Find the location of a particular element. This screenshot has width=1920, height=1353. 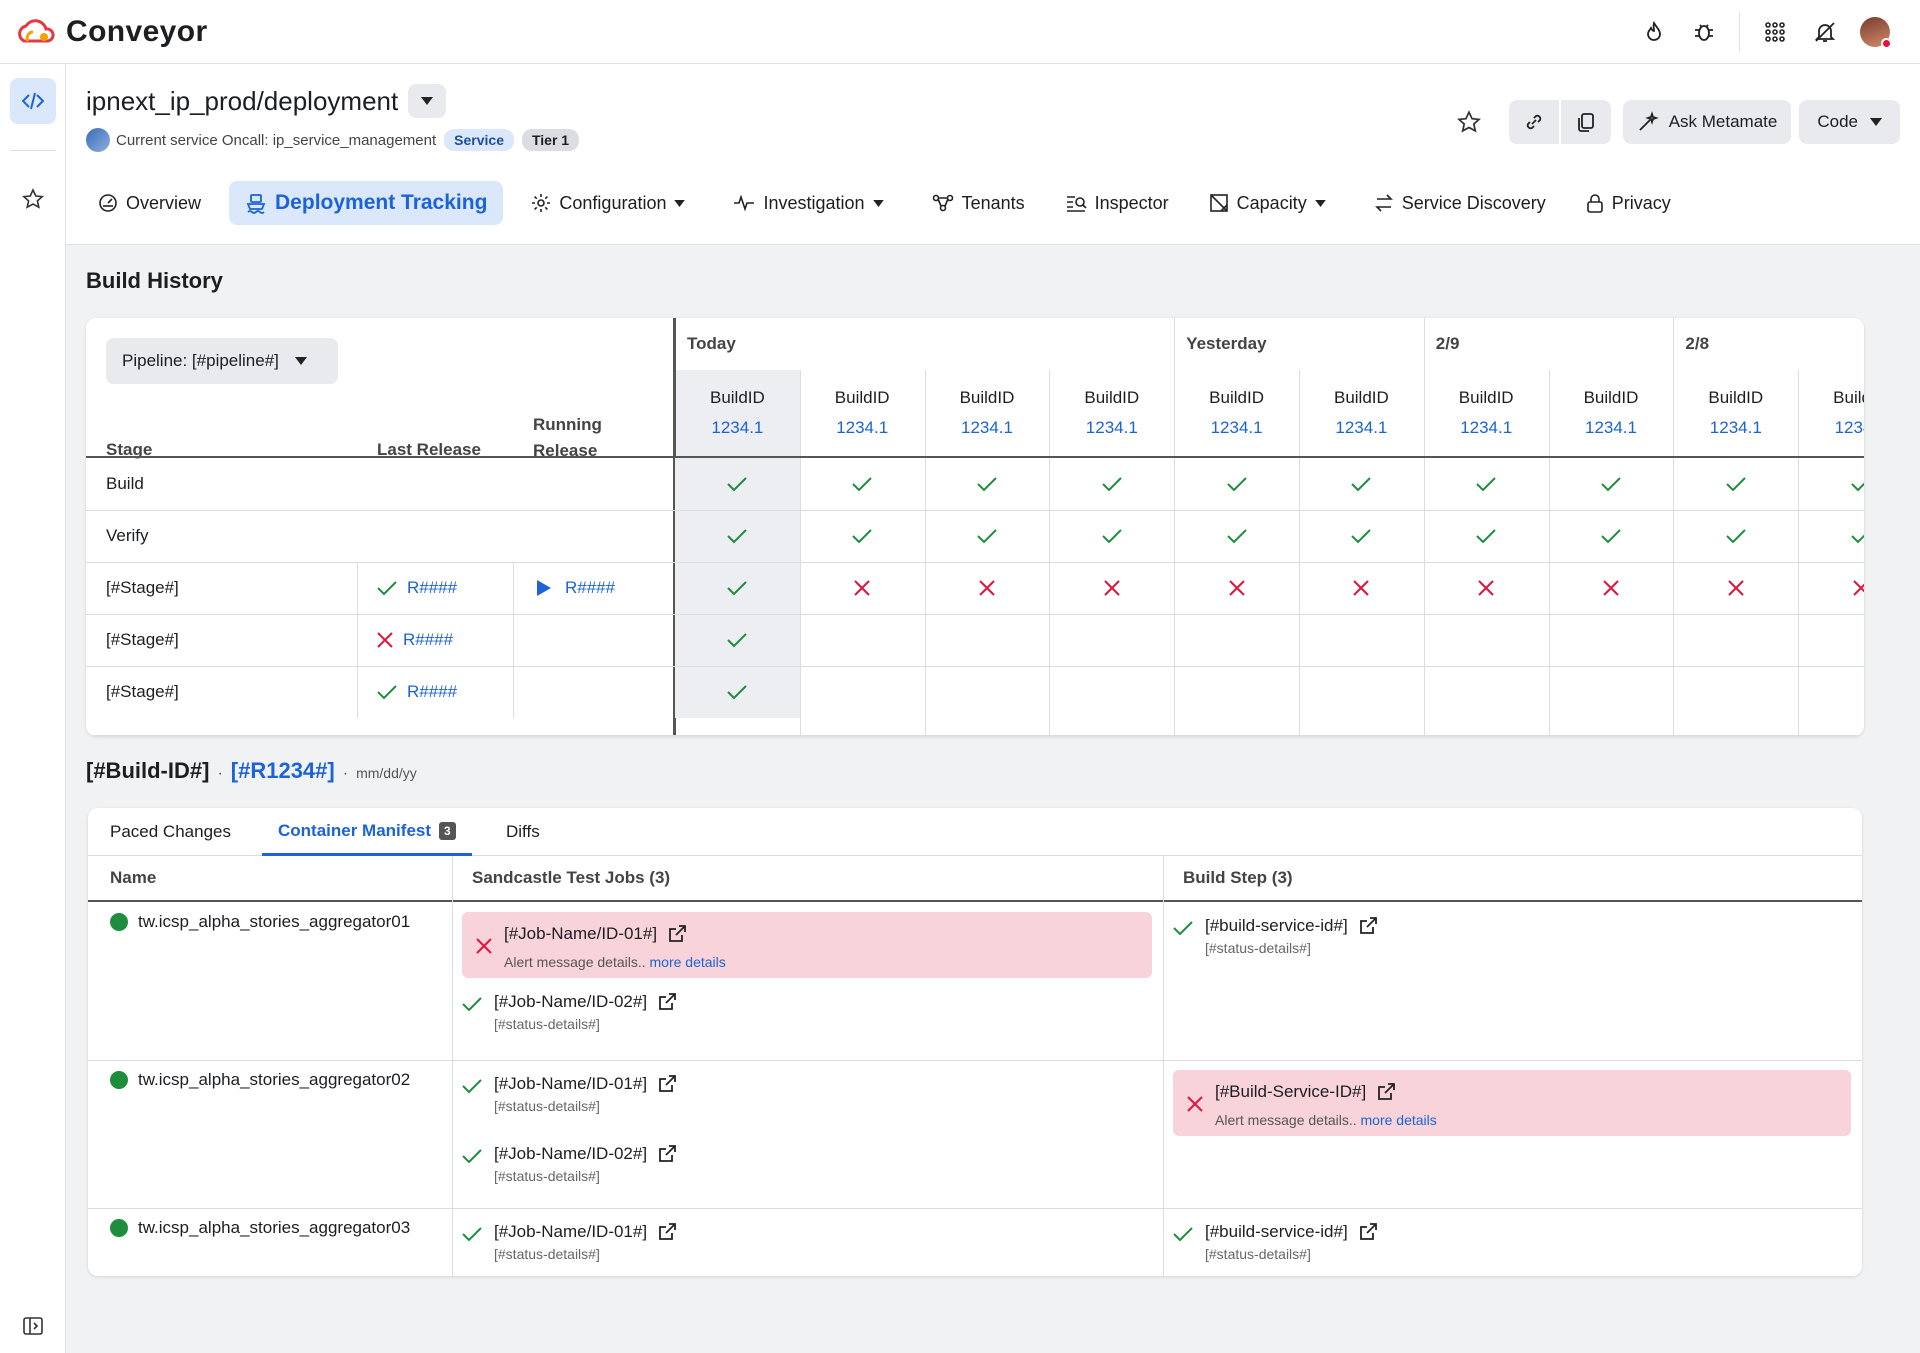

code-dropdown-button: Code is located at coordinates (1849, 122).